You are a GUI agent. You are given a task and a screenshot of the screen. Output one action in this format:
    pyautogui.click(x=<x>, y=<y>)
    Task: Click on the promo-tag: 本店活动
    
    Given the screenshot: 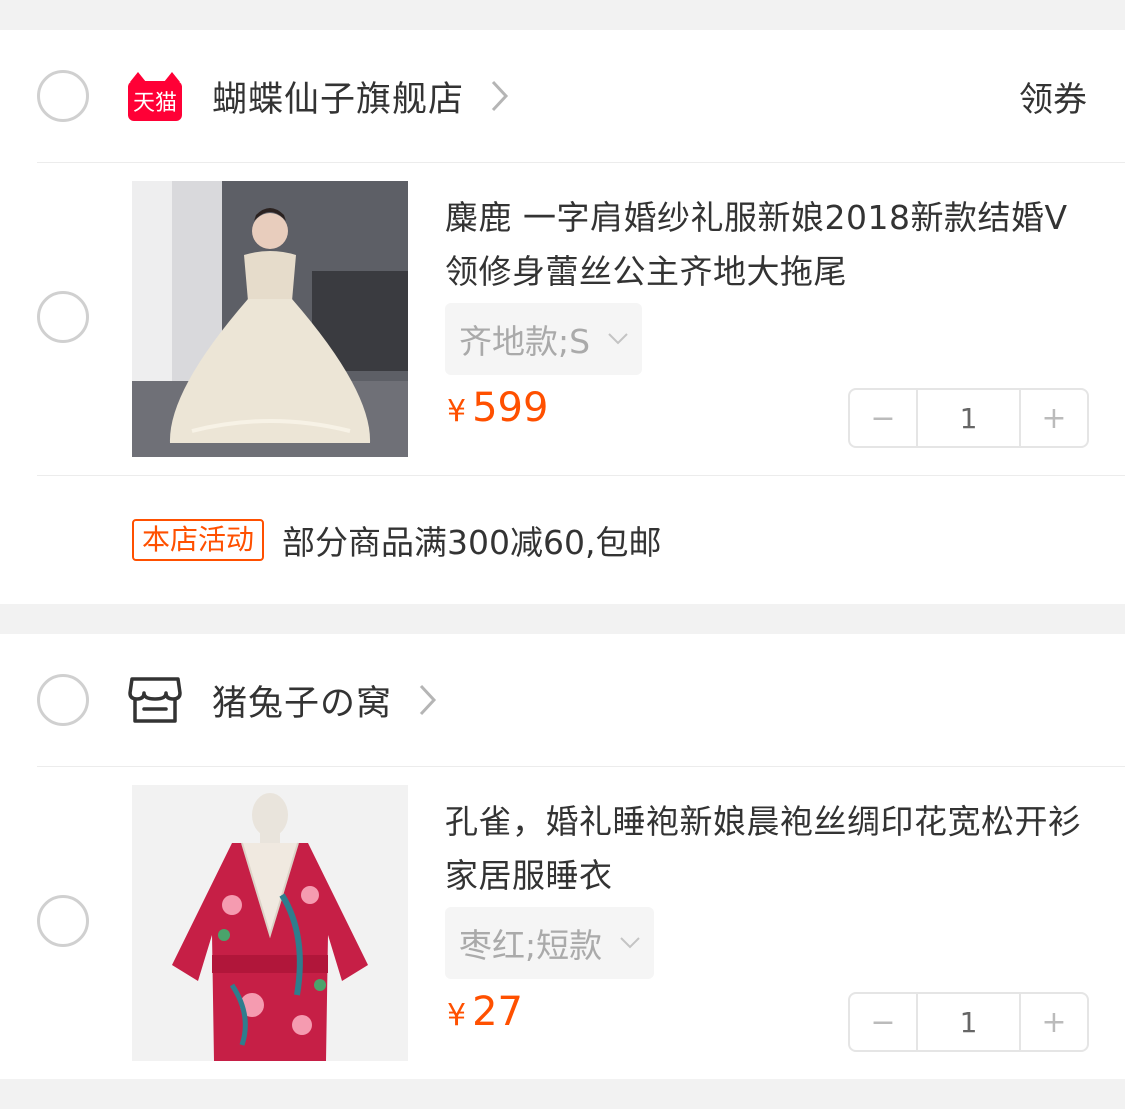 What is the action you would take?
    pyautogui.click(x=198, y=540)
    